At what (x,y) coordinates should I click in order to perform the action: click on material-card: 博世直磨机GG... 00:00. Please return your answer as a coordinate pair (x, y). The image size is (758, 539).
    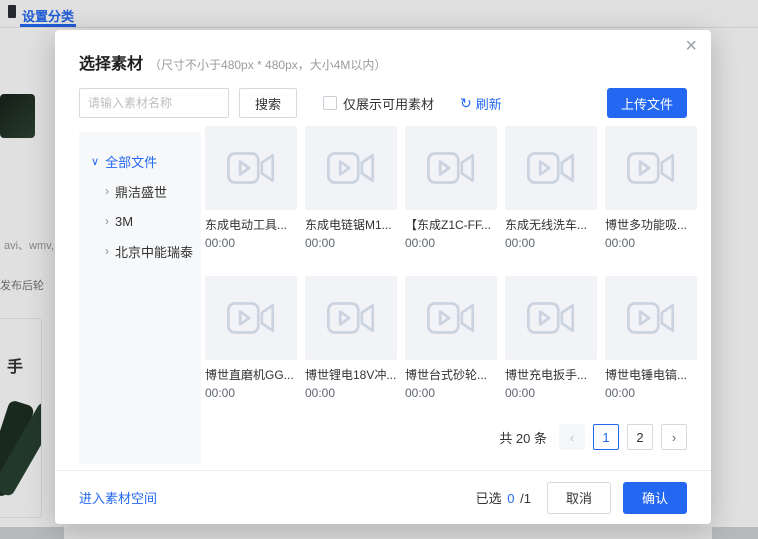
    Looking at the image, I should click on (251, 338).